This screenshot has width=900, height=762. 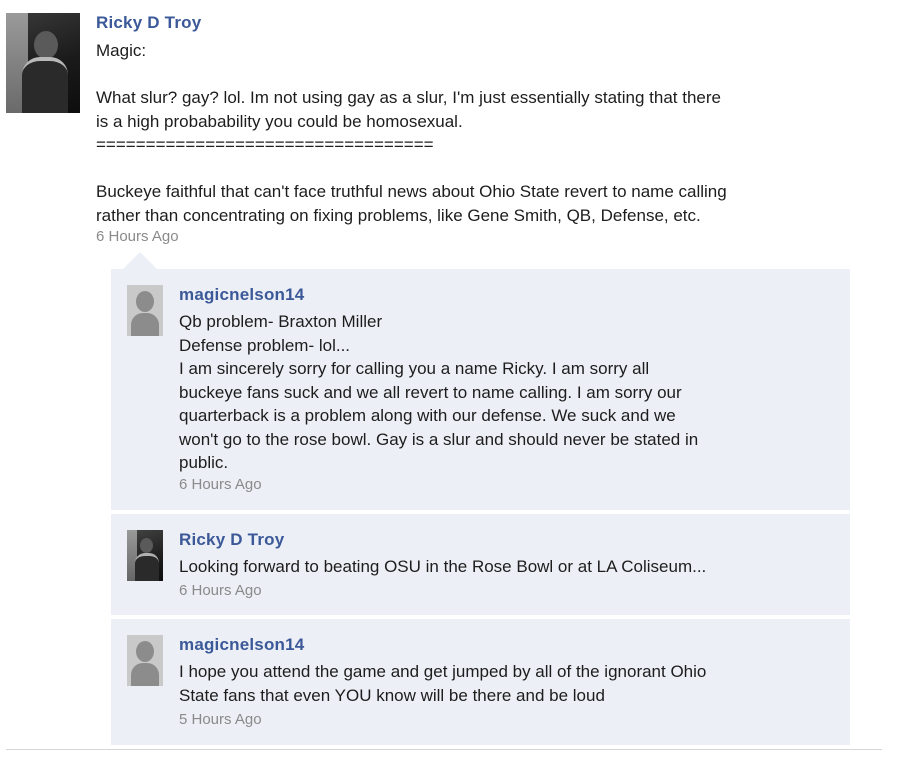 I want to click on reply-author-link: Ricky D Troy, so click(x=231, y=540).